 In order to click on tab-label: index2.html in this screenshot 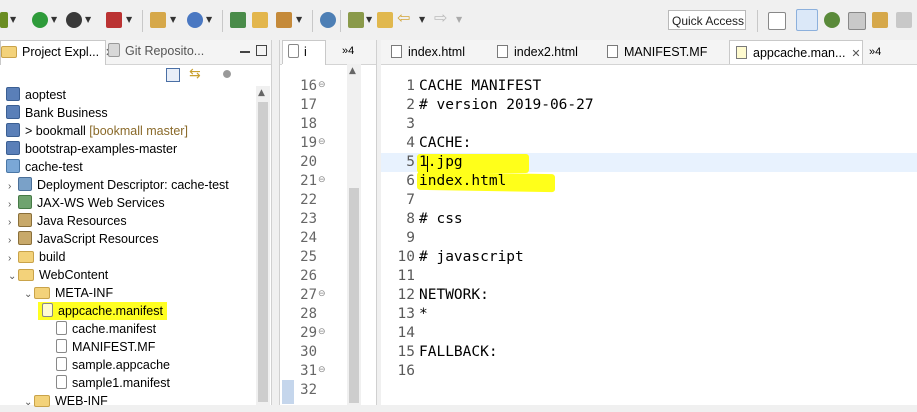, I will do `click(546, 52)`.